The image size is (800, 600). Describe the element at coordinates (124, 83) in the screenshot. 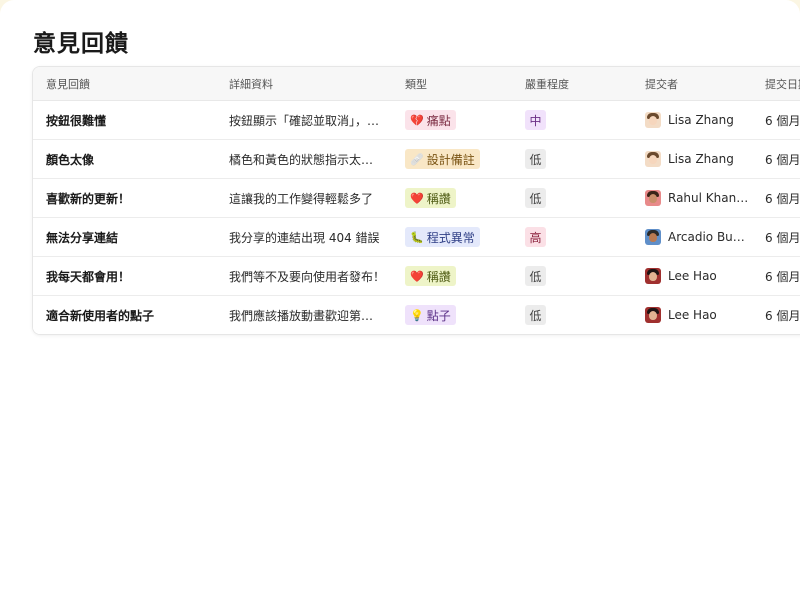

I see `column-header-feedback: 意見回饋` at that location.